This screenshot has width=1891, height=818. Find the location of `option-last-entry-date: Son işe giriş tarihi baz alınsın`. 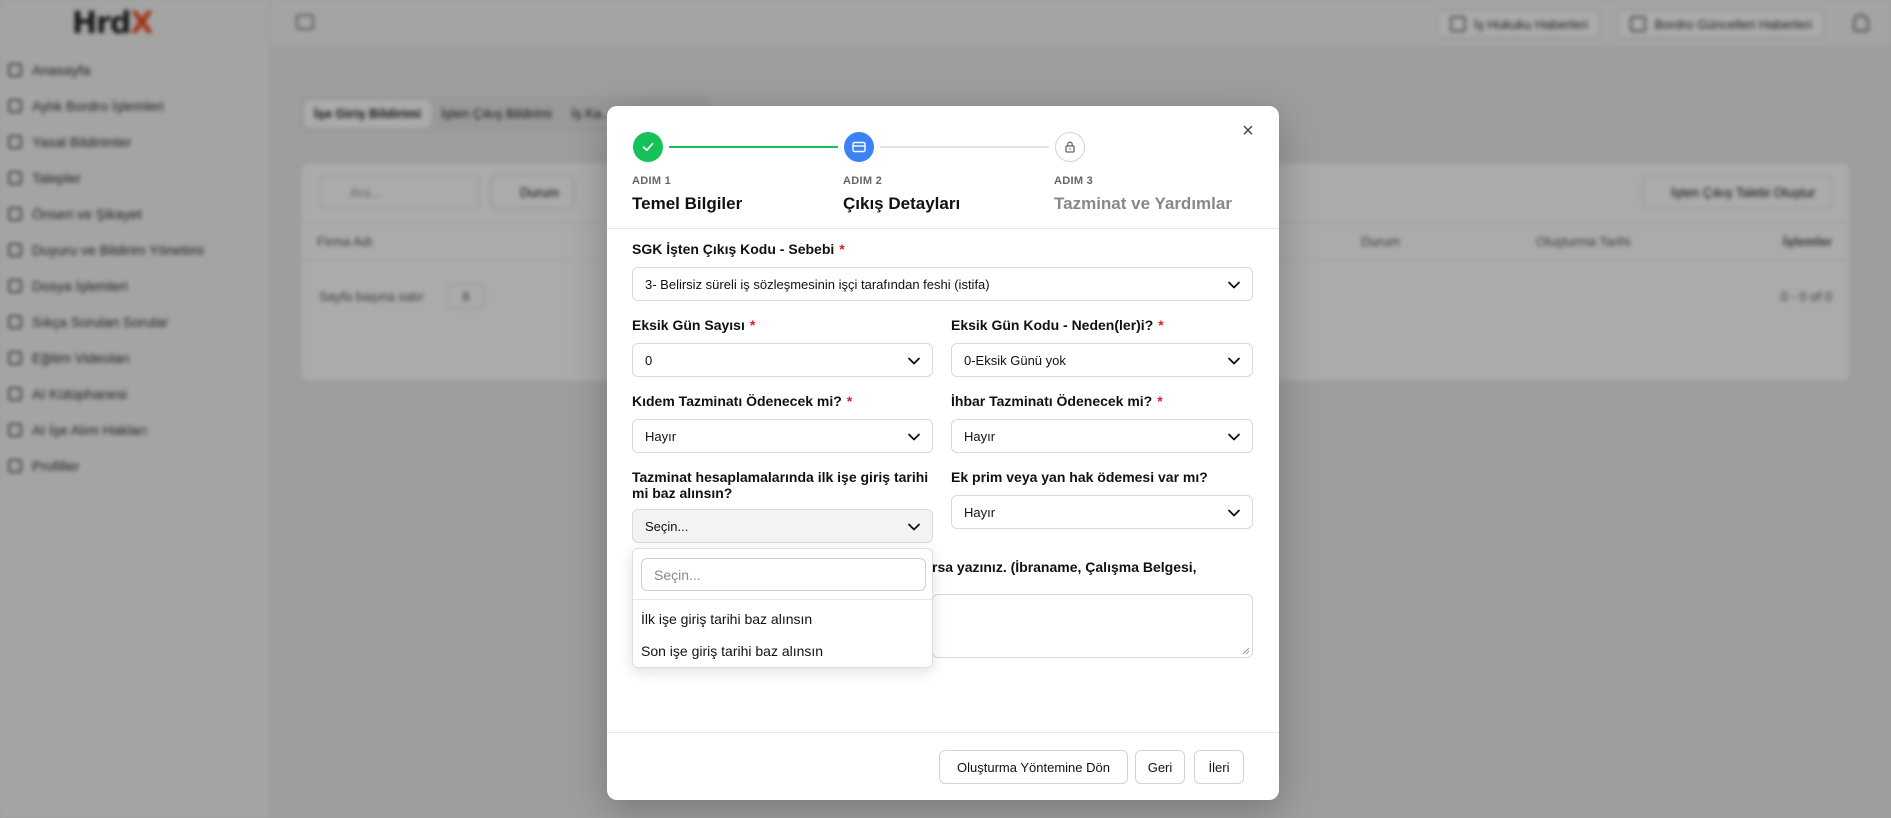

option-last-entry-date: Son işe giriş tarihi baz alınsın is located at coordinates (732, 651).